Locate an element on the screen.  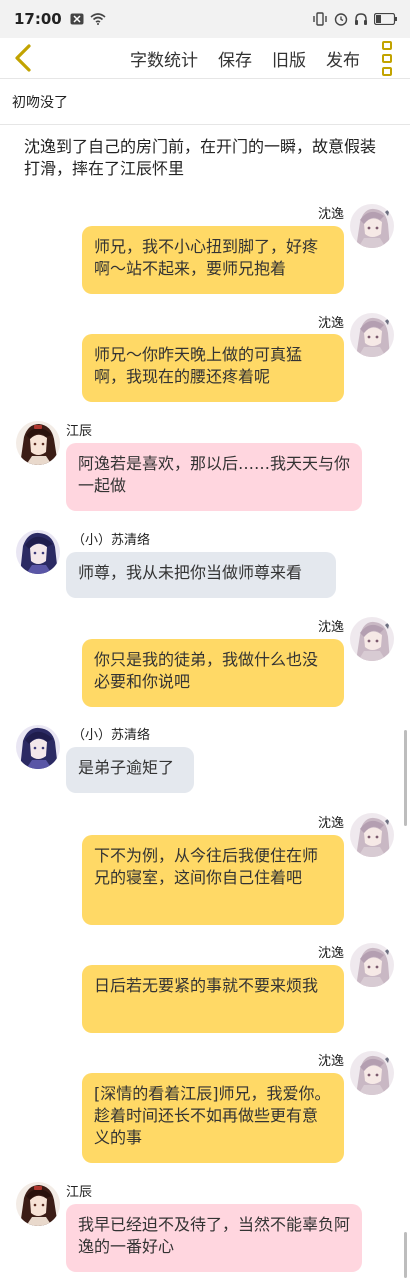
chapter-title: 初吻没了 is located at coordinates (40, 102).